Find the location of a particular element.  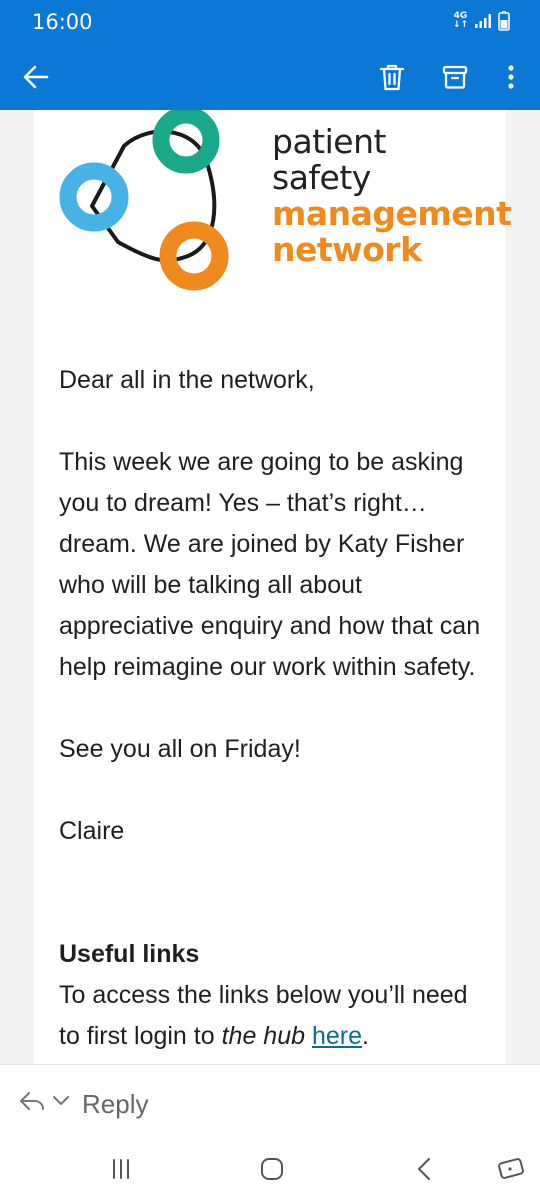

delete-button is located at coordinates (392, 77).